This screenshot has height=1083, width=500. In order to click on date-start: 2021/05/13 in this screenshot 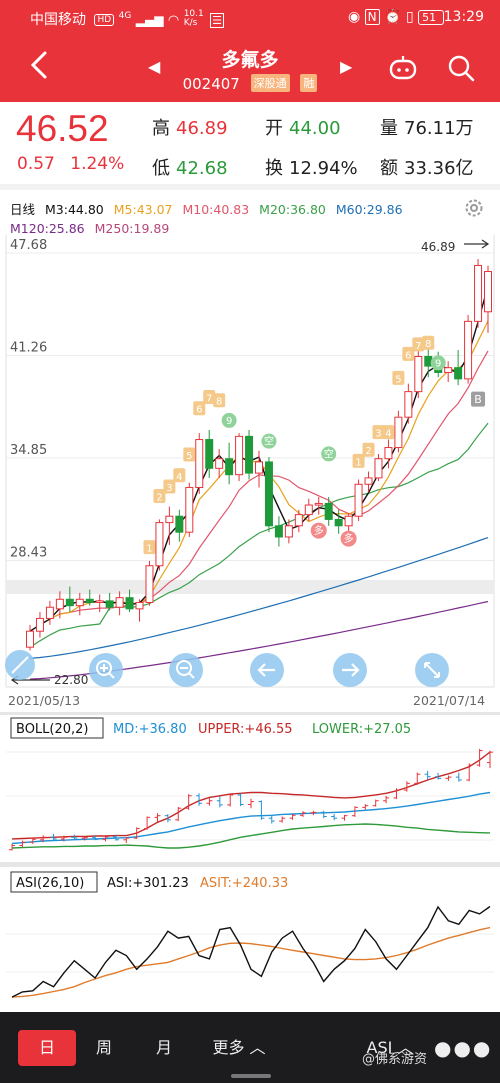, I will do `click(44, 700)`.